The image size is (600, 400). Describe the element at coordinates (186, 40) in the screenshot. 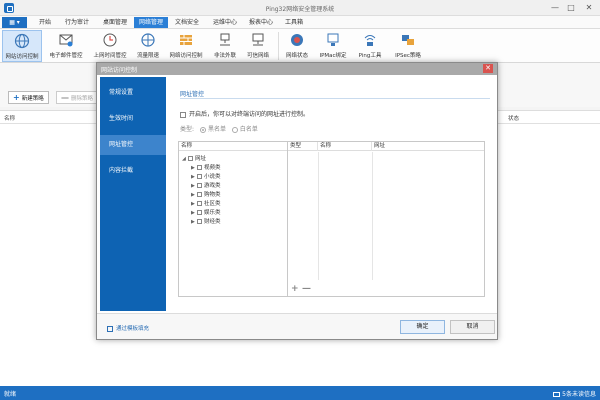

I see `firewall-icon` at that location.